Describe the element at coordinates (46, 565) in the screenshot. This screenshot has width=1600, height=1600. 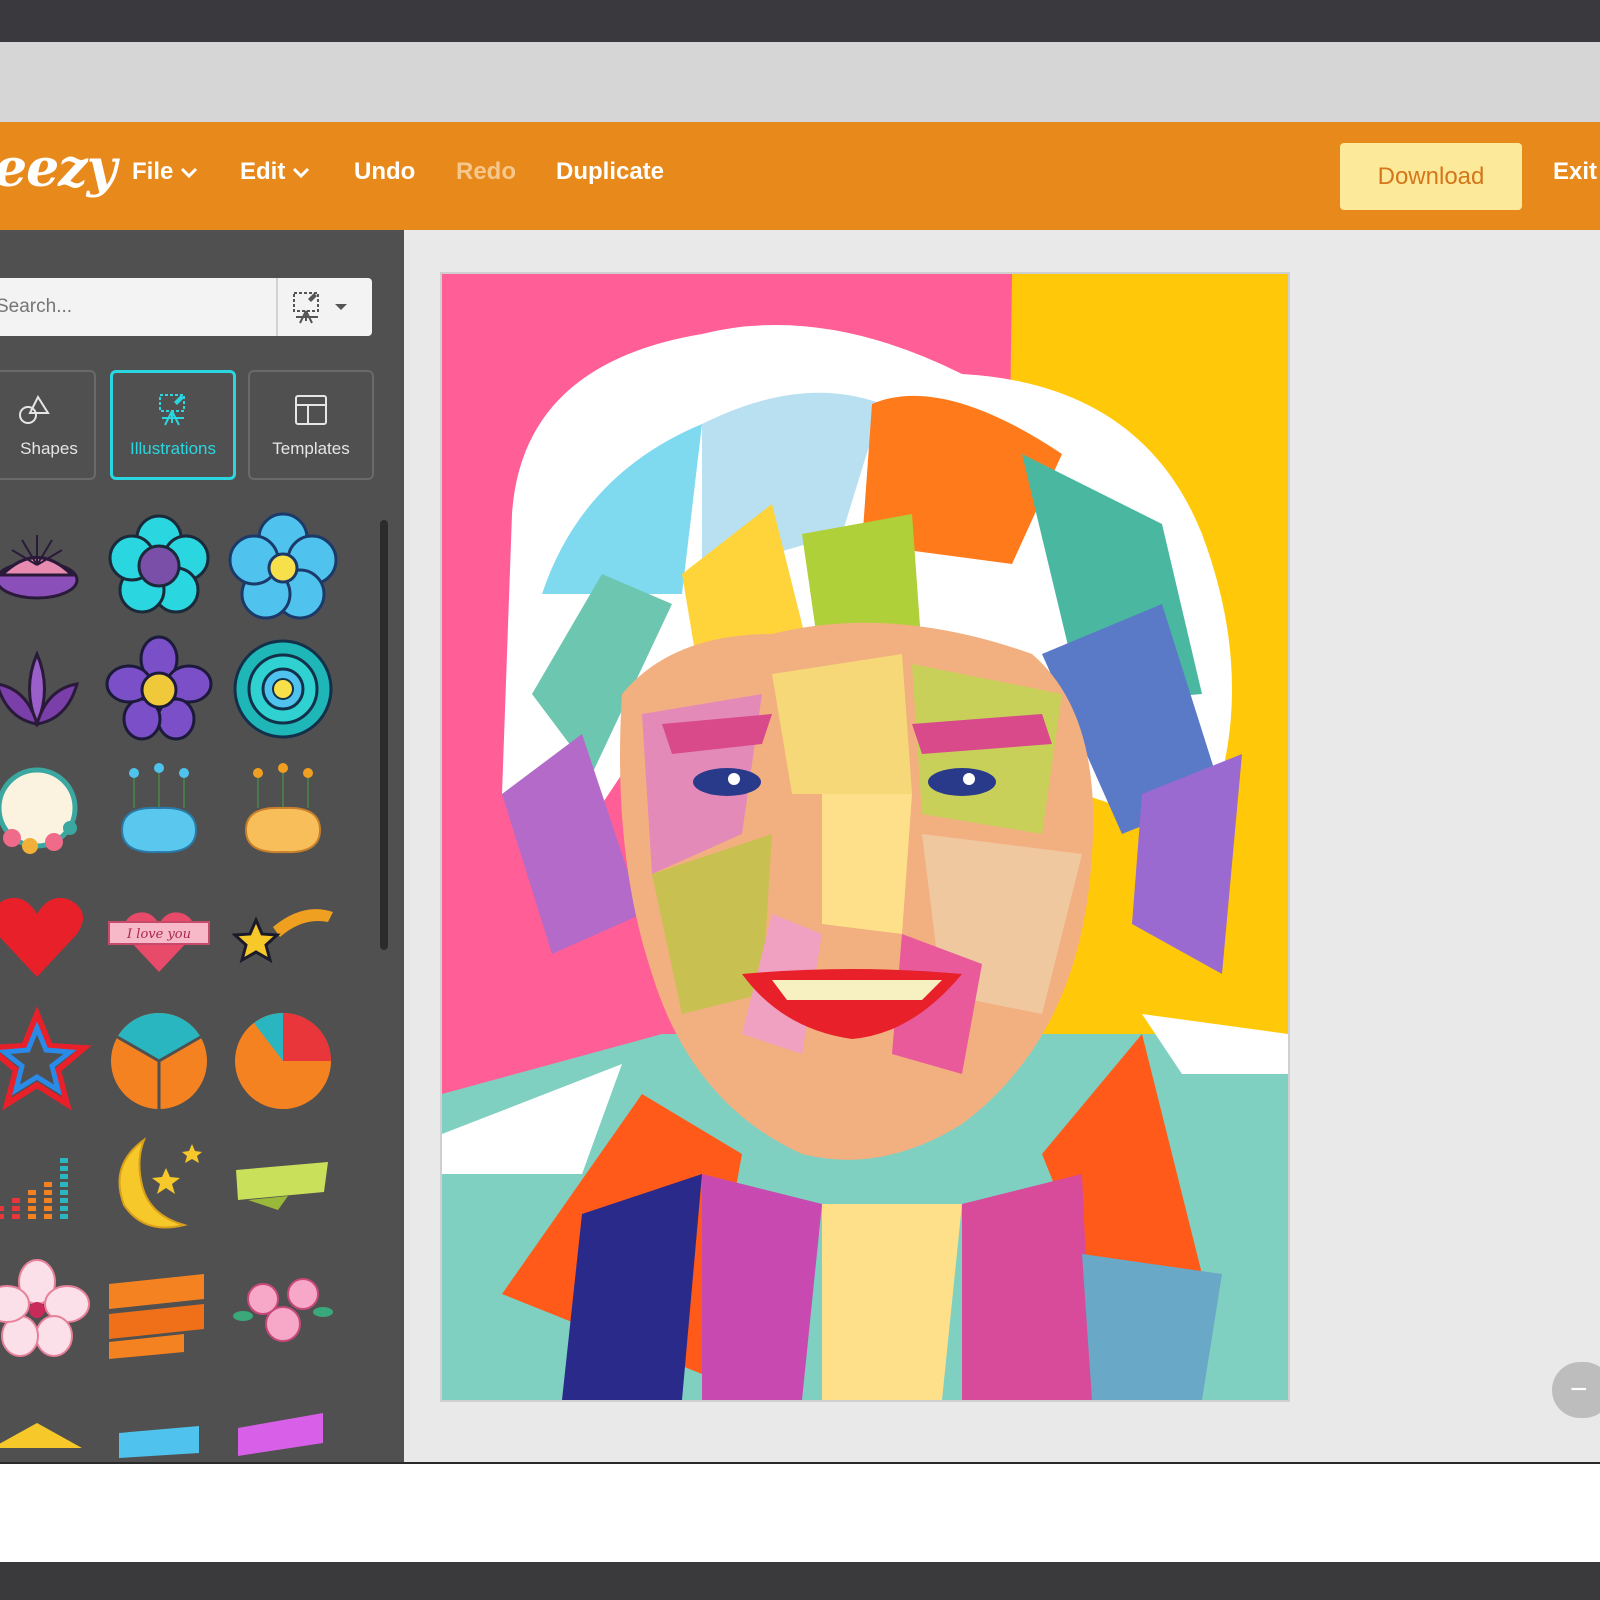
I see `purple-lotus-flower` at that location.